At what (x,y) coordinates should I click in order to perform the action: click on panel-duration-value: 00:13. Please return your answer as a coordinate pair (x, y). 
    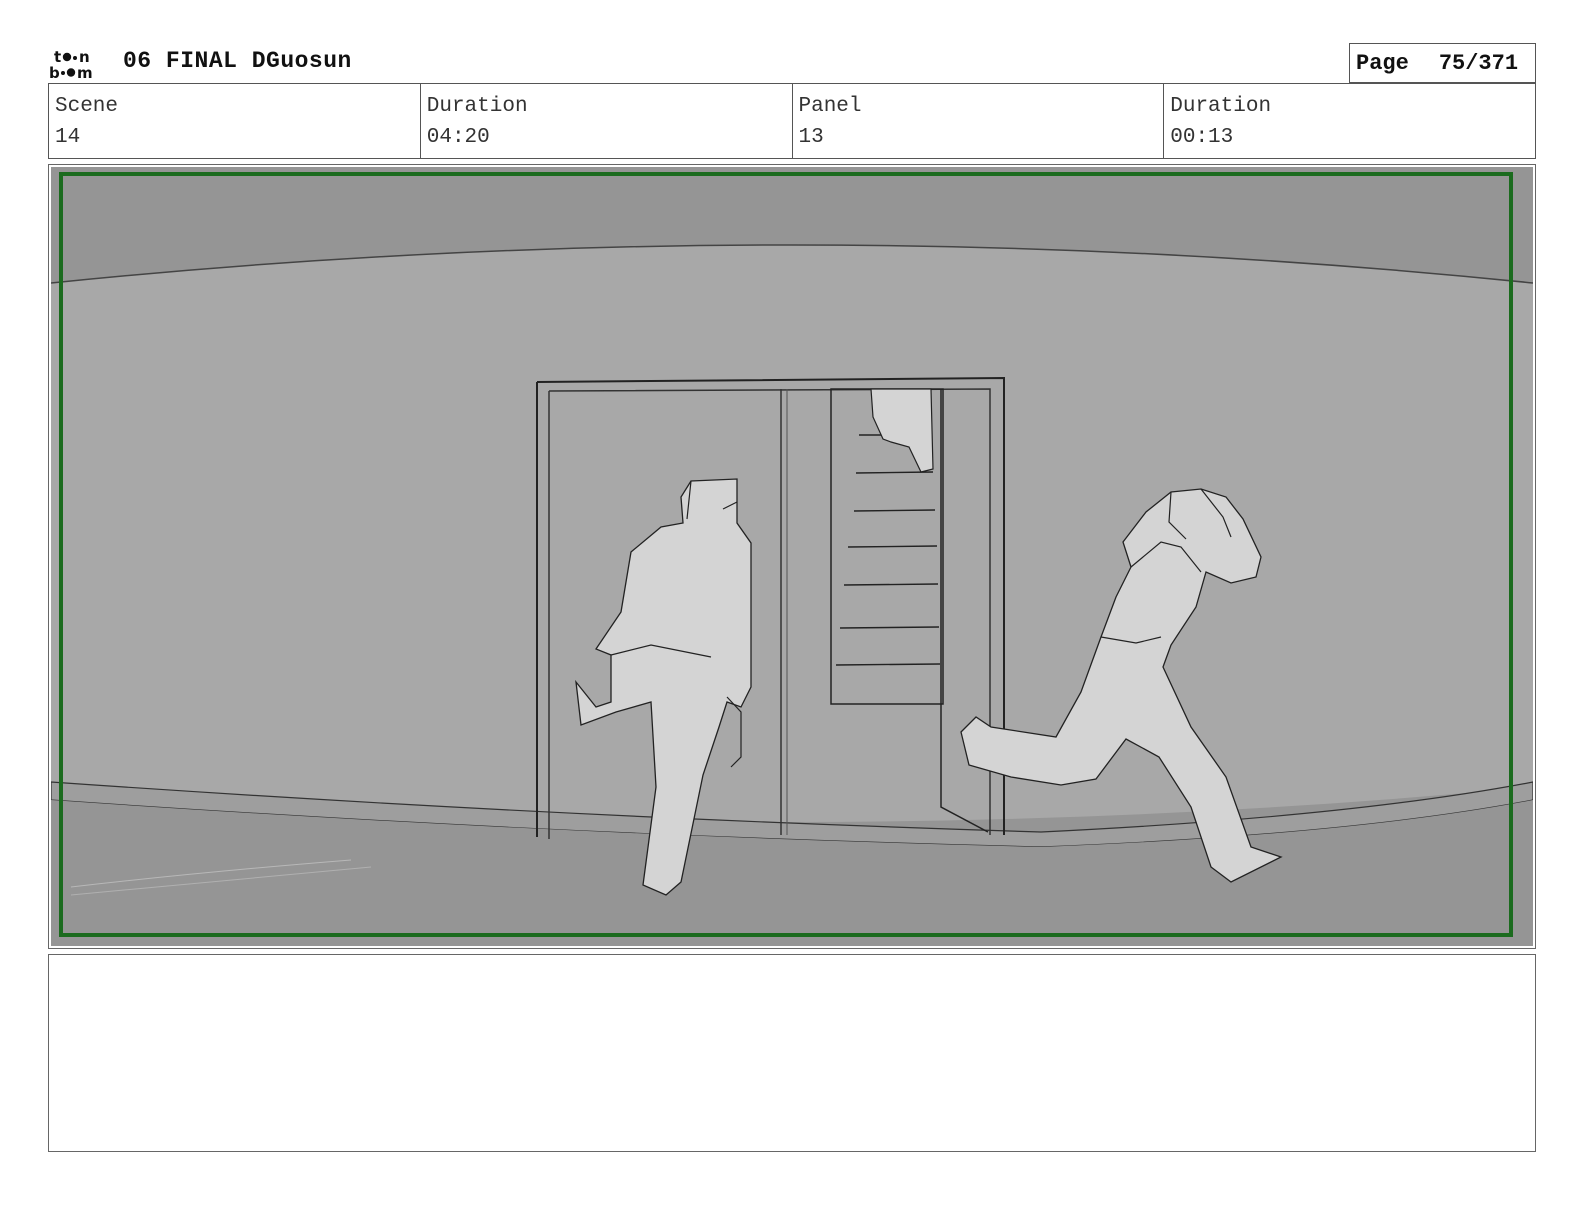
    Looking at the image, I should click on (1202, 137).